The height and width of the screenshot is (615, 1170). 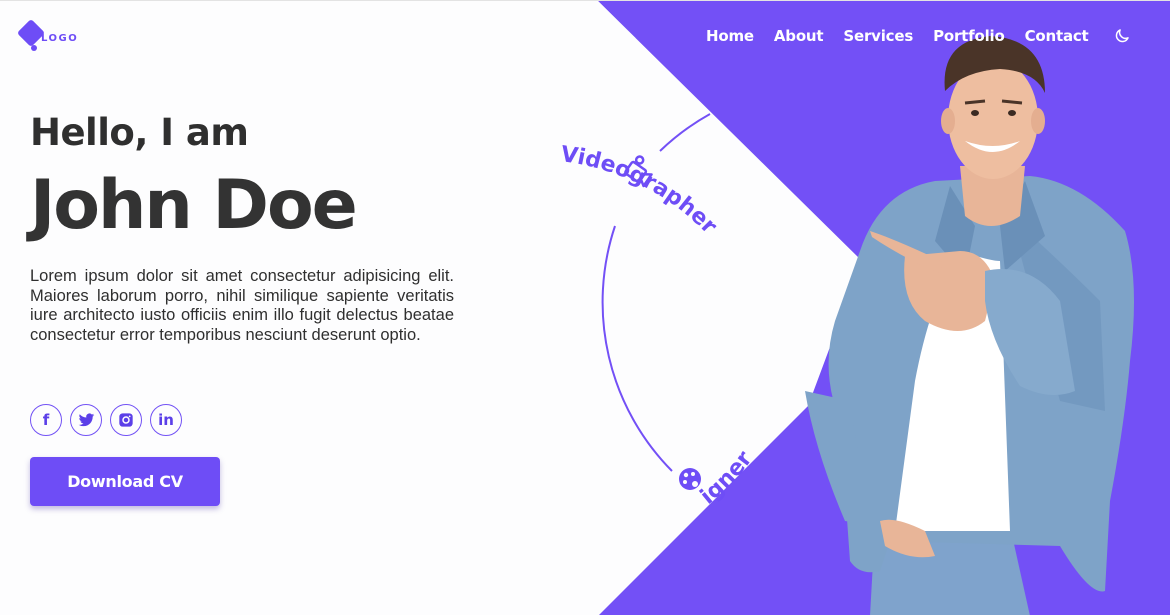 What do you see at coordinates (125, 481) in the screenshot?
I see `download-cv-button: Download CV` at bounding box center [125, 481].